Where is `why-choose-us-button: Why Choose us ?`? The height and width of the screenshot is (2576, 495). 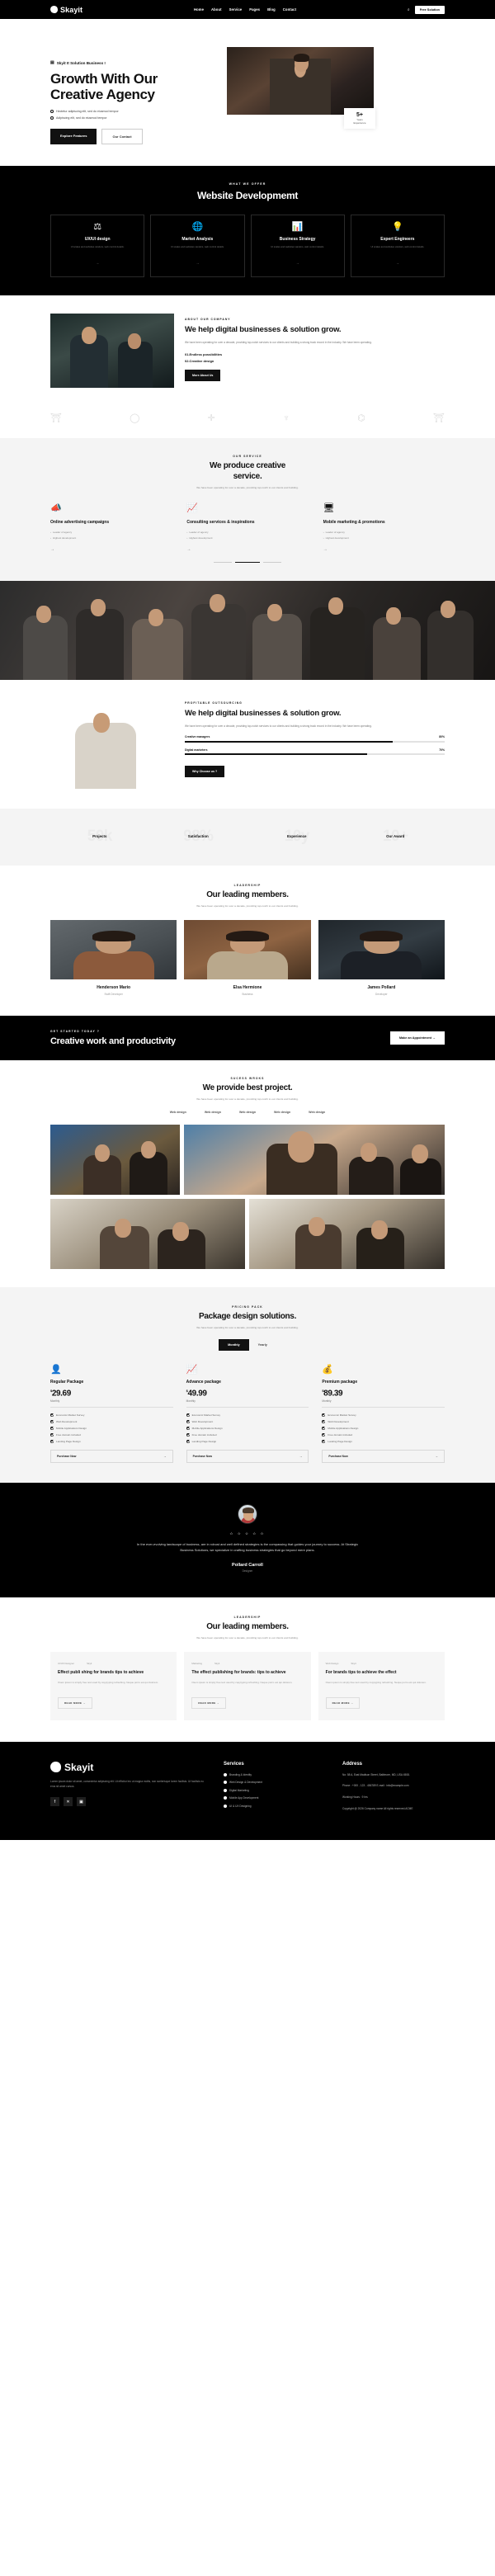 why-choose-us-button: Why Choose us ? is located at coordinates (205, 771).